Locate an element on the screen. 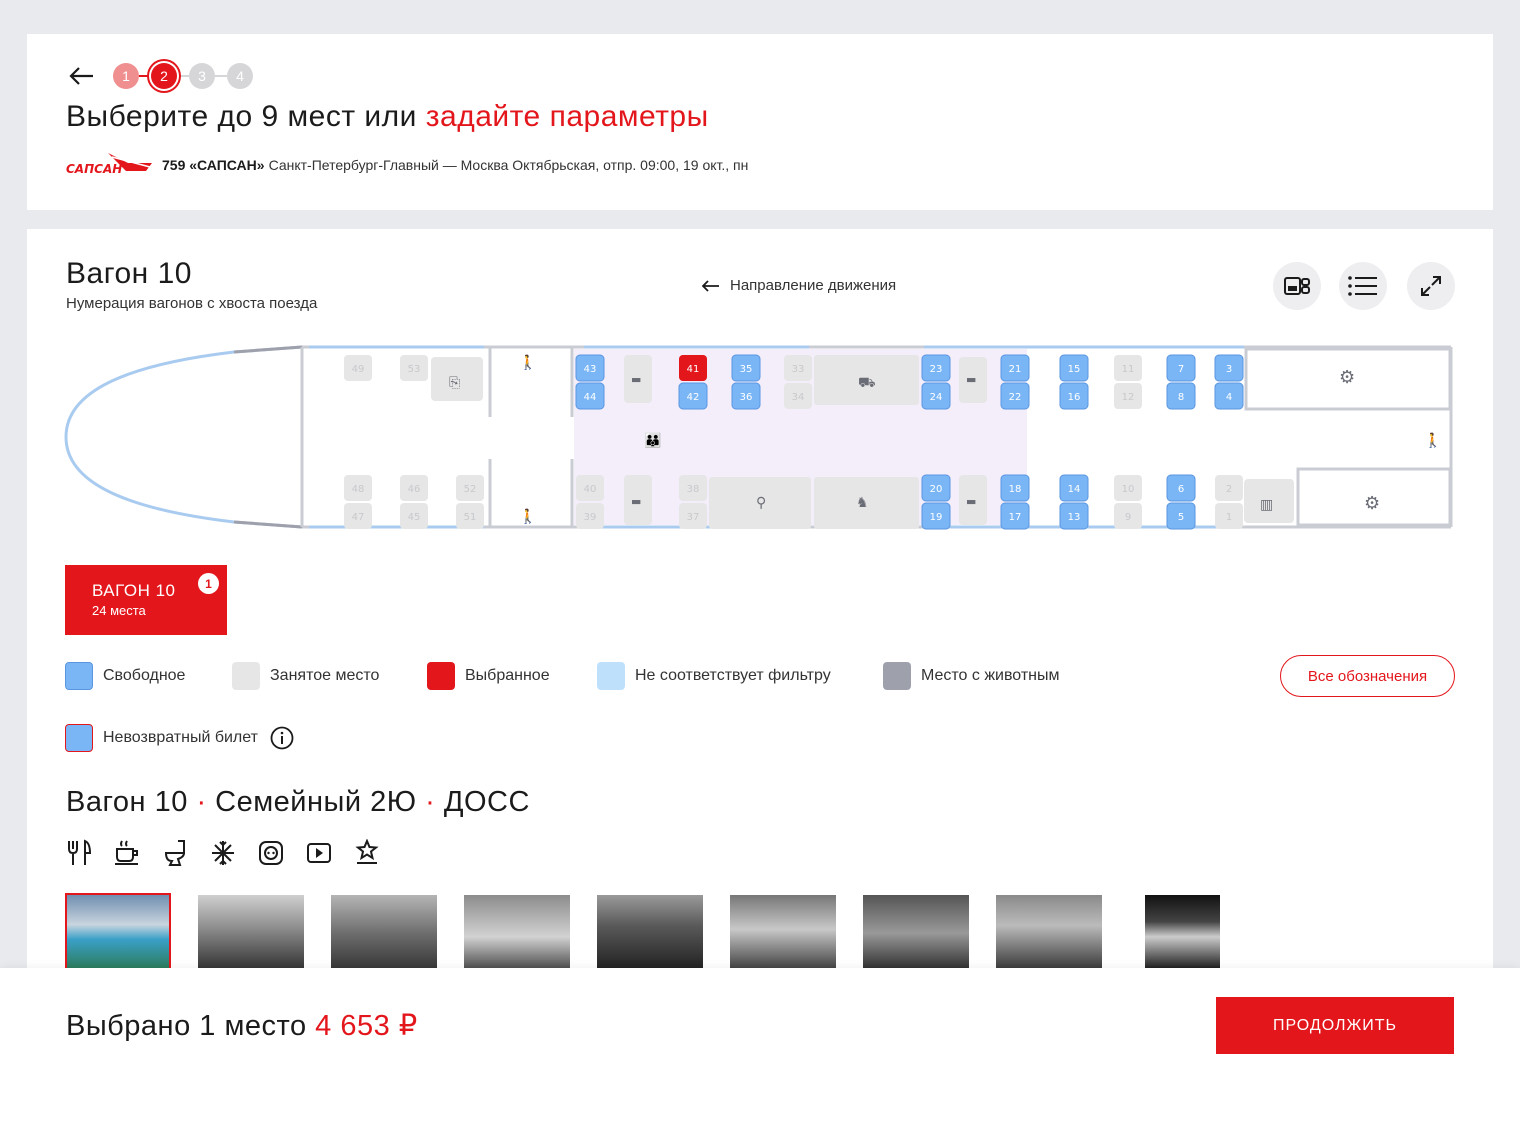 Image resolution: width=1520 pixels, height=1121 pixels. seat-36: 36 is located at coordinates (746, 396).